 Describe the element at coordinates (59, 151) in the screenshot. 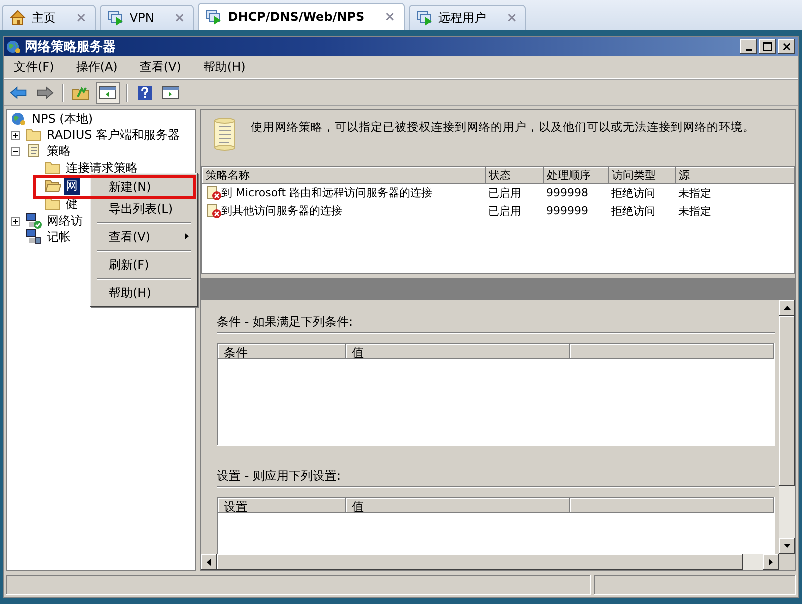

I see `tree-item: 策略` at that location.